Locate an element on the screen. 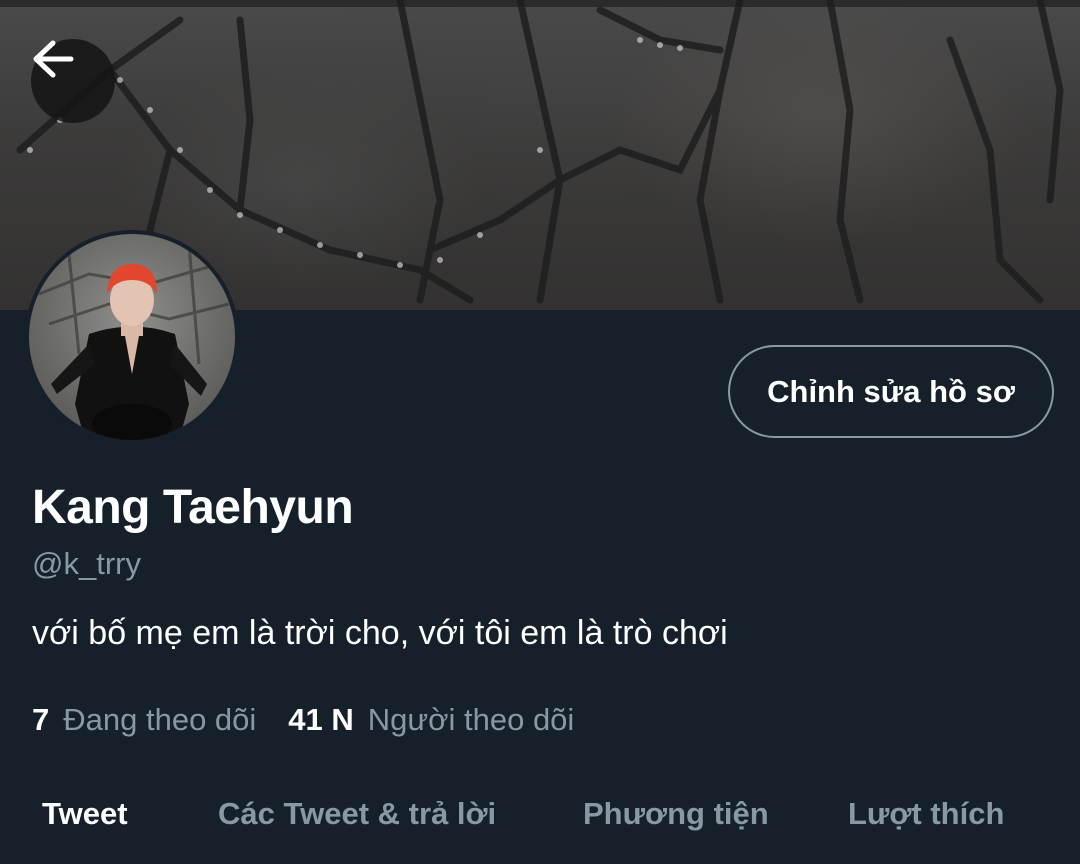 This screenshot has width=1080, height=864. followers-label: Người theo dõi is located at coordinates (471, 719).